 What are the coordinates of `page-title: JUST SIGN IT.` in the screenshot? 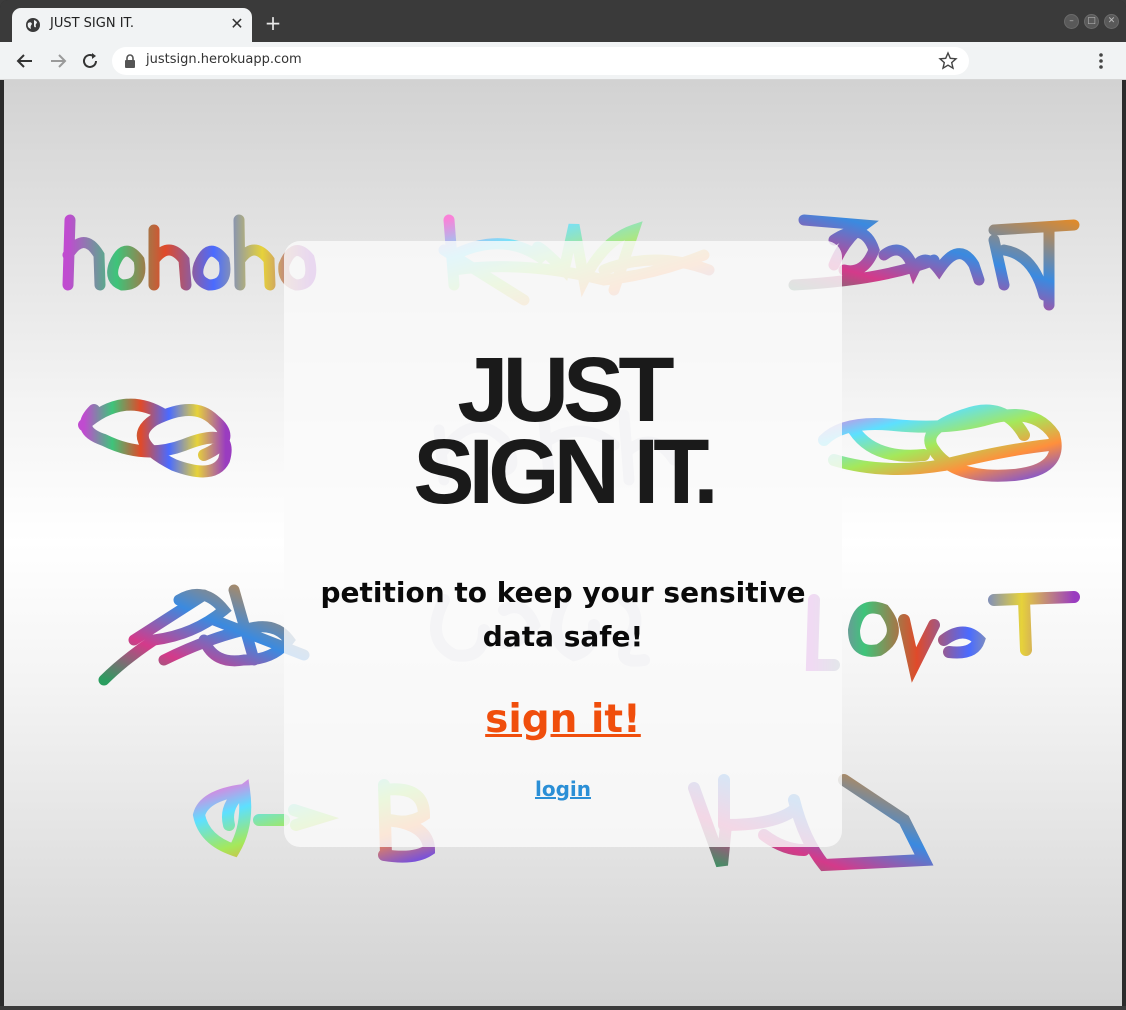 It's located at (563, 431).